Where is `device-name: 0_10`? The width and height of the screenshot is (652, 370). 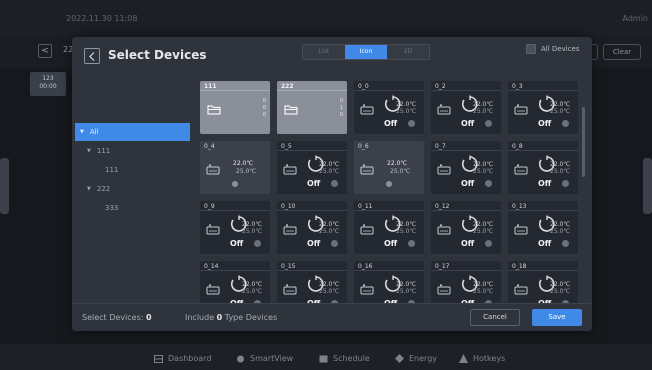
device-name: 0_10 is located at coordinates (288, 206).